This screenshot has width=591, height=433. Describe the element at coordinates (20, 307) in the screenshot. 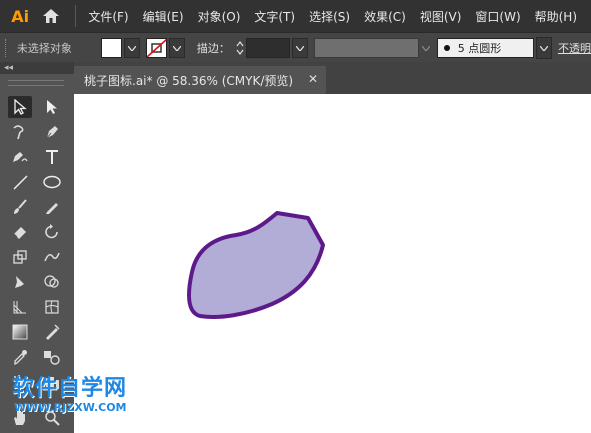

I see `perspective-grid-tool-icon` at that location.